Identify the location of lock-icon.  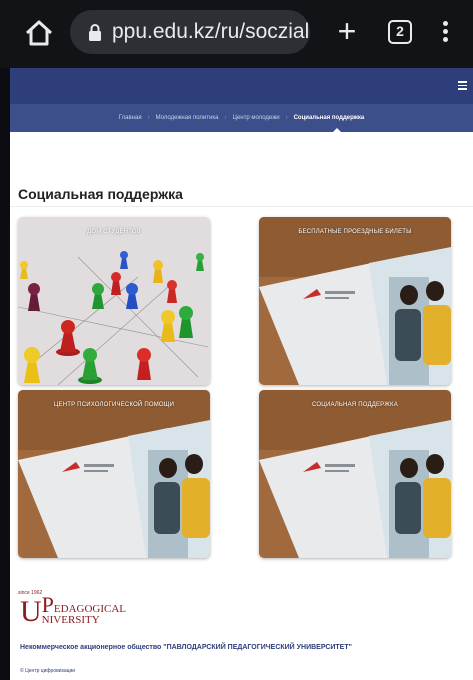
(95, 32).